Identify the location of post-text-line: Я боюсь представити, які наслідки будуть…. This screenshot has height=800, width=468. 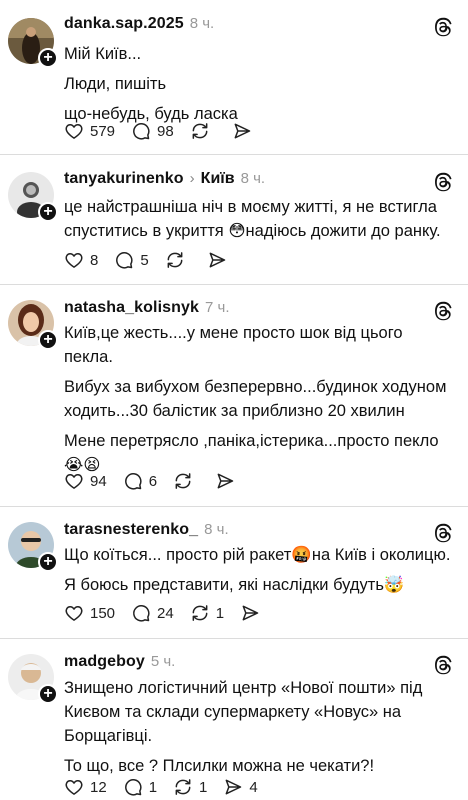
(234, 585).